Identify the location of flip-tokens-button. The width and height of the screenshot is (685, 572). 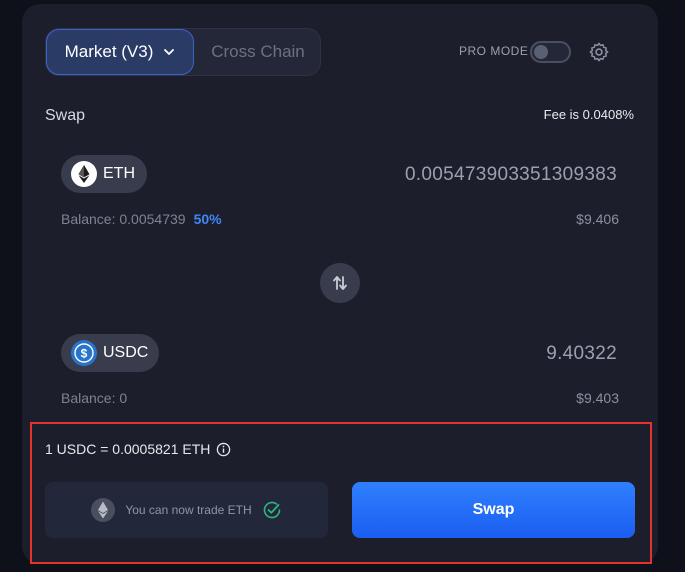
(340, 283).